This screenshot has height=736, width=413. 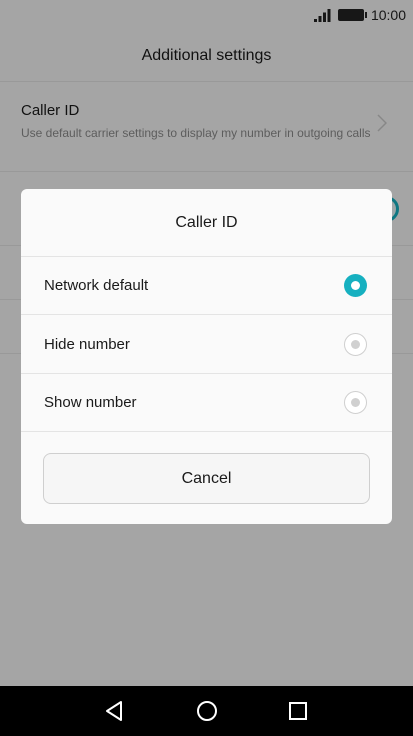 I want to click on navigation-bar, so click(x=206, y=711).